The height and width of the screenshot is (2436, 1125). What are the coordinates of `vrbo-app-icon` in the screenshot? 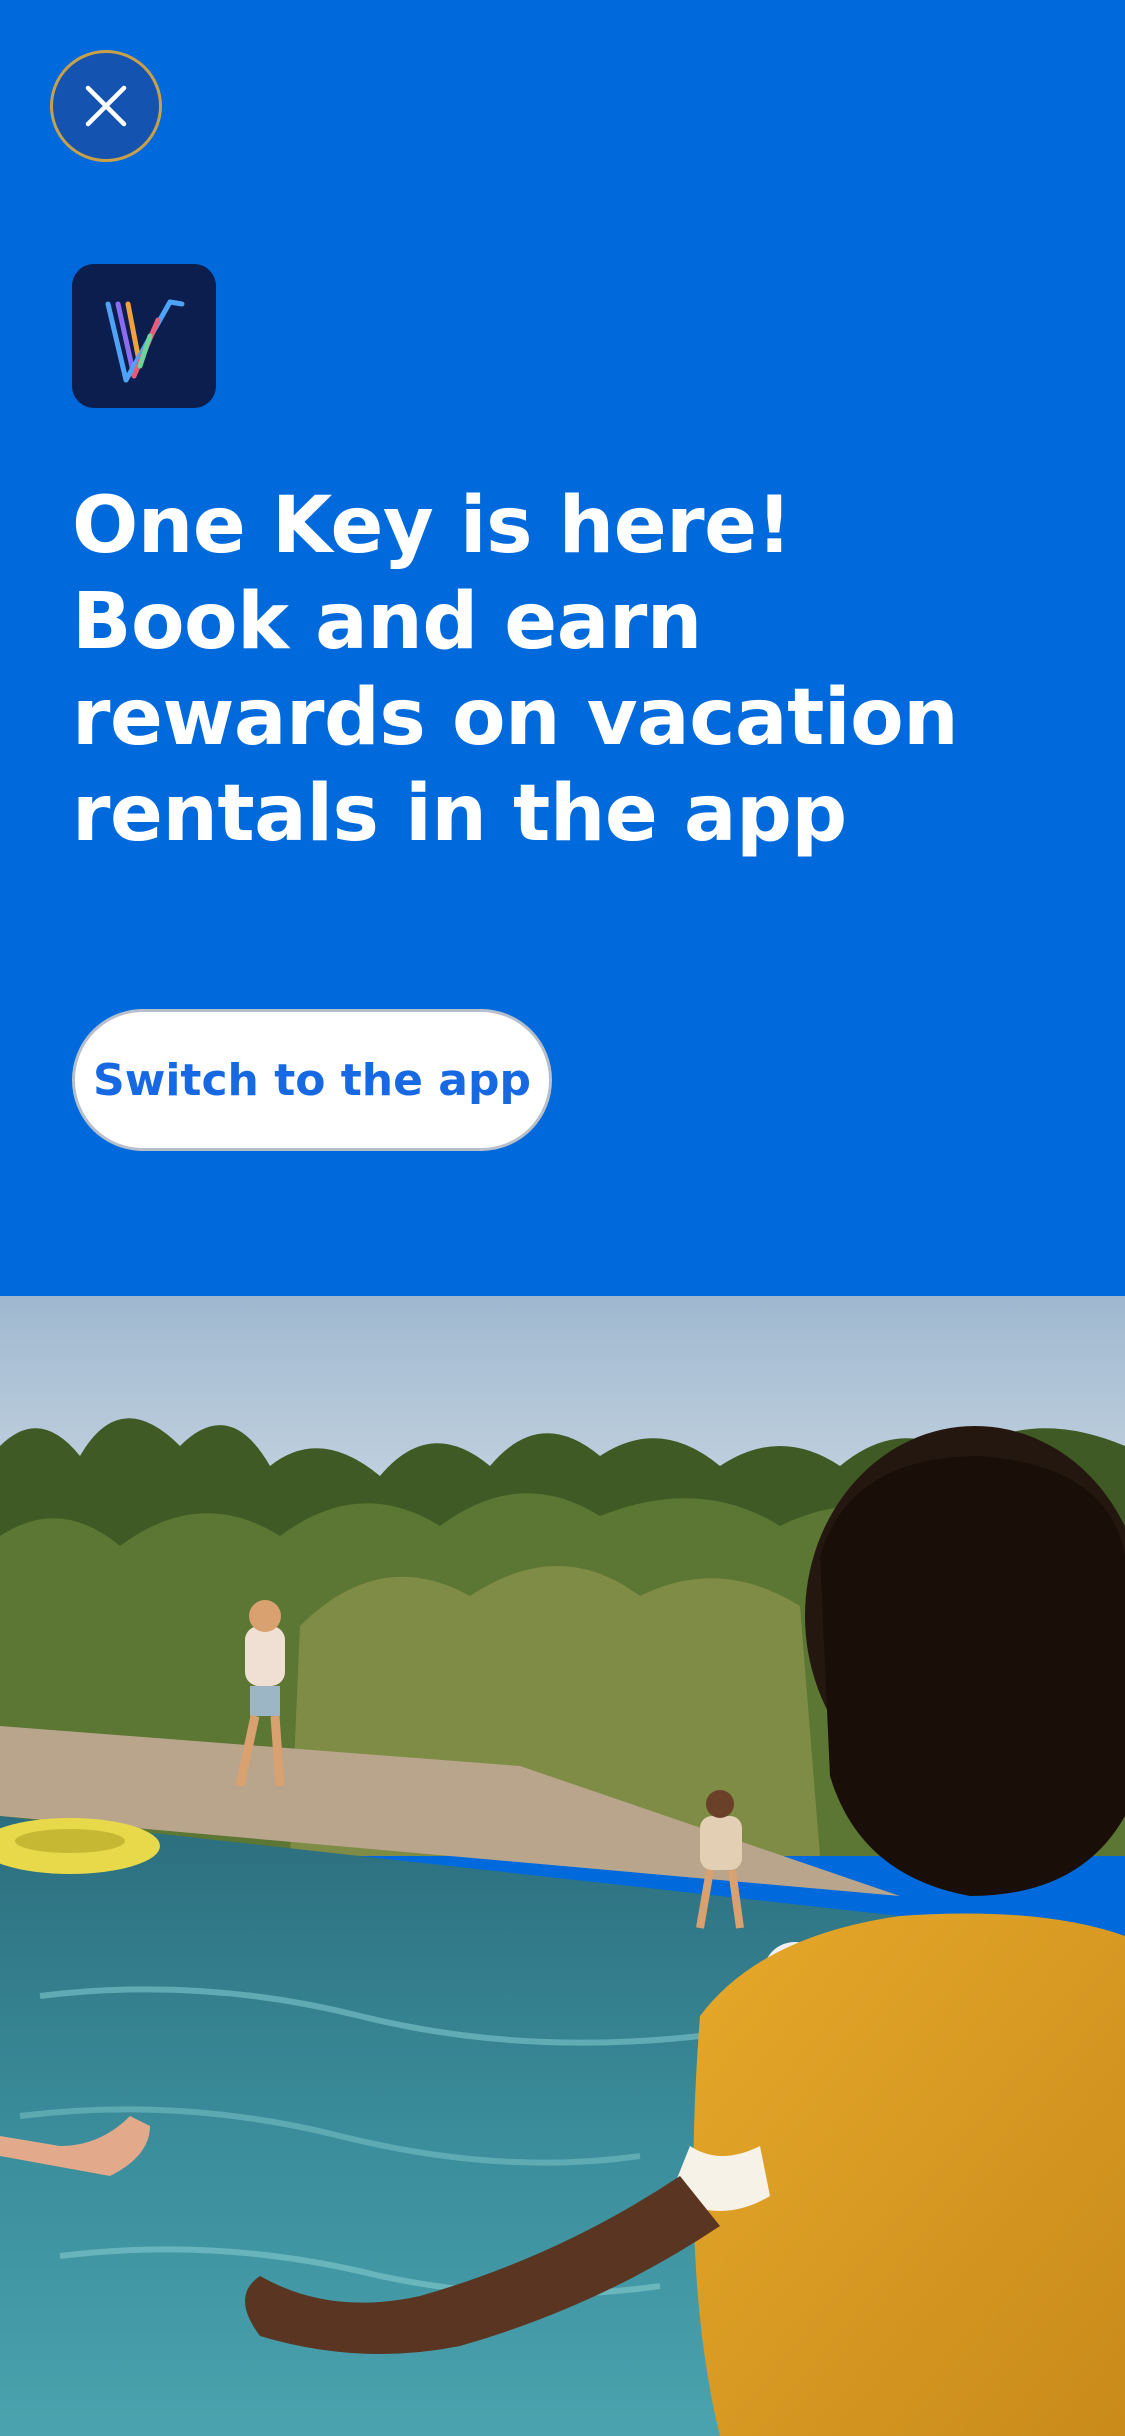 It's located at (144, 336).